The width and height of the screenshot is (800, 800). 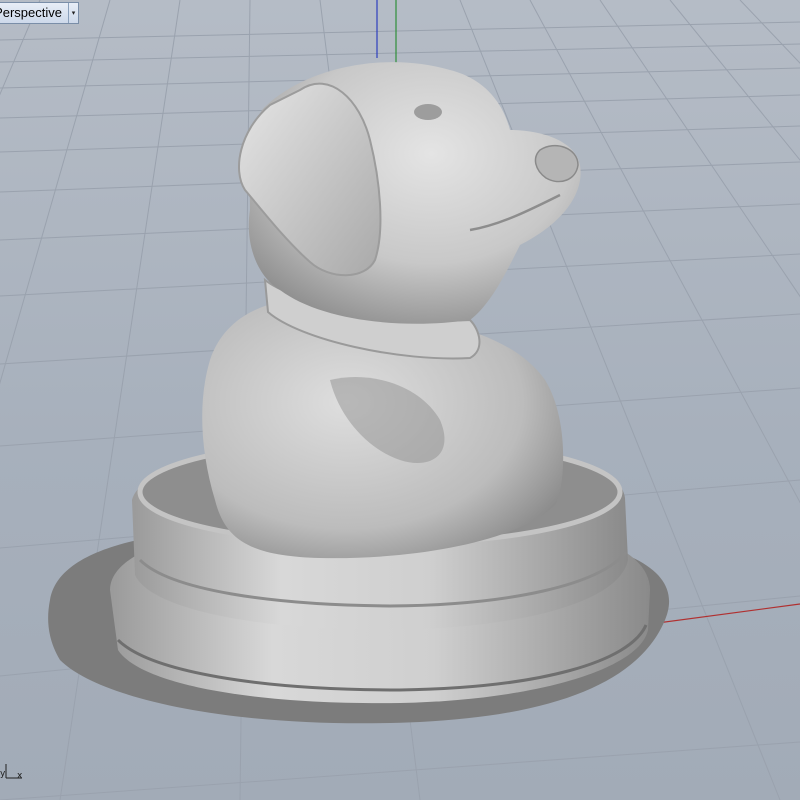 What do you see at coordinates (15, 775) in the screenshot?
I see `xyz-axes-icon: x y` at bounding box center [15, 775].